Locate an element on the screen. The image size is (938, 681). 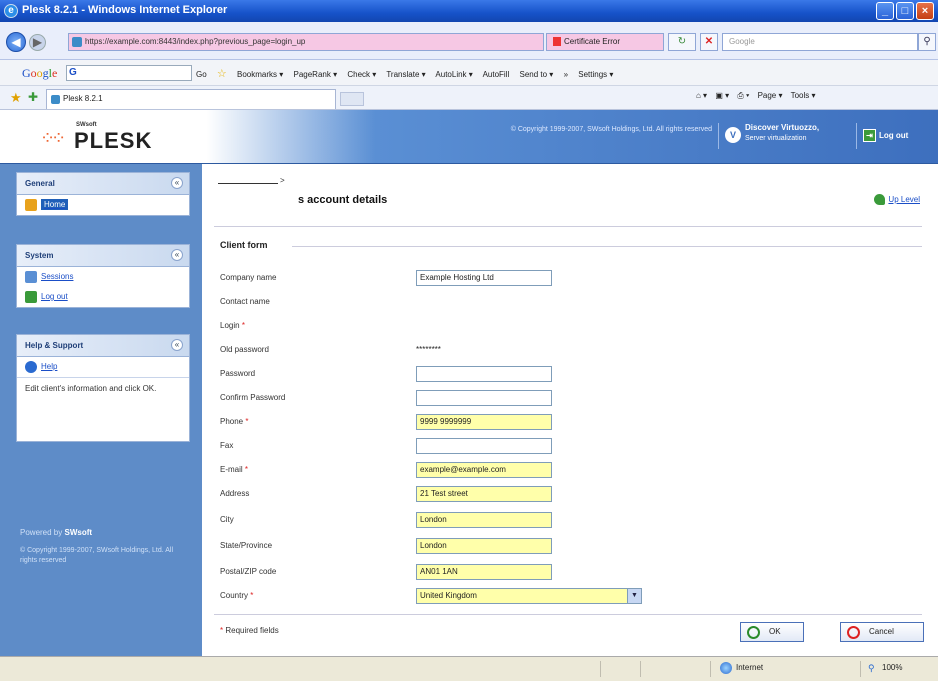
state-label: State/Province is located at coordinates (246, 545).